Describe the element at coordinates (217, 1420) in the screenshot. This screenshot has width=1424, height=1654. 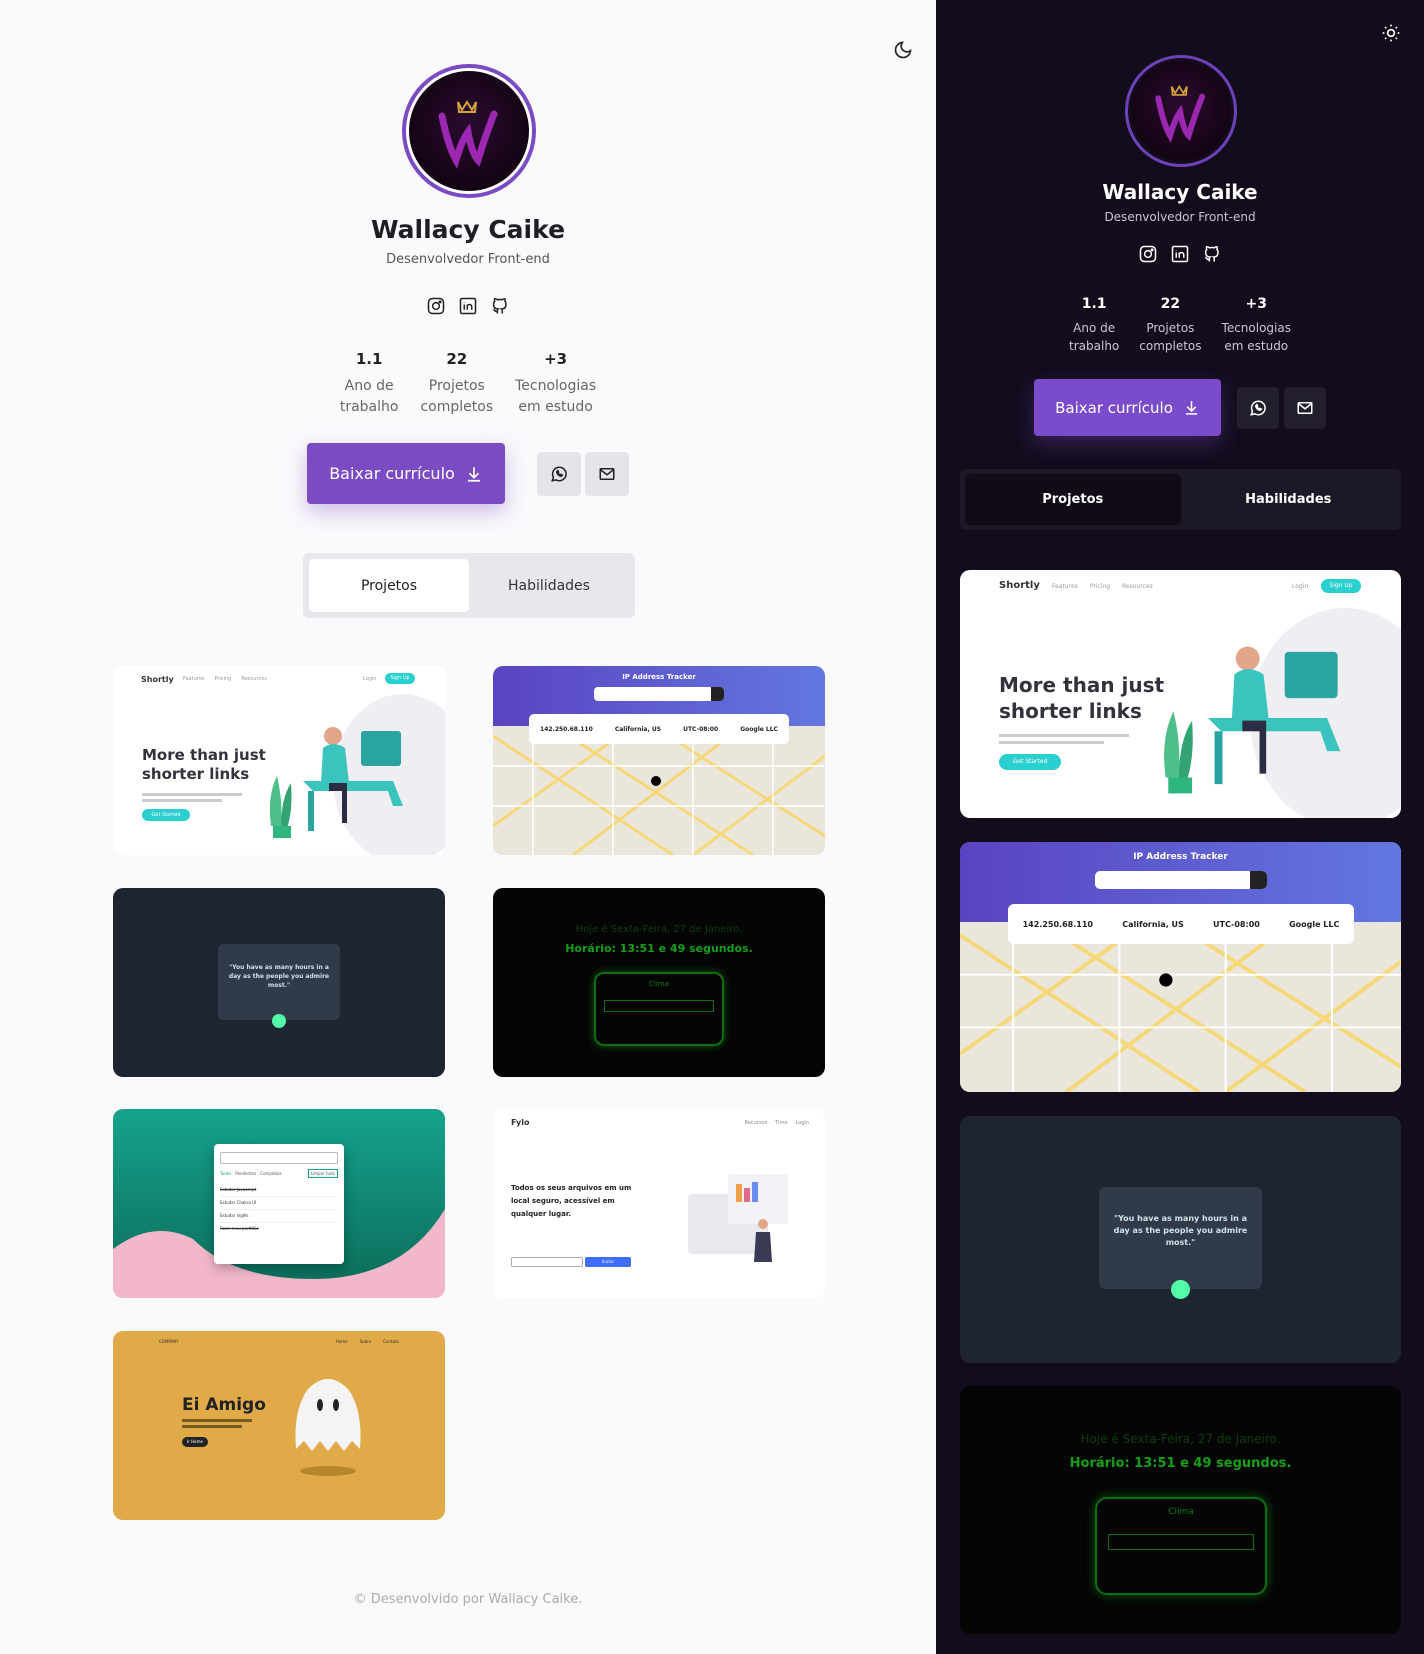
I see `ghost-subtext` at that location.